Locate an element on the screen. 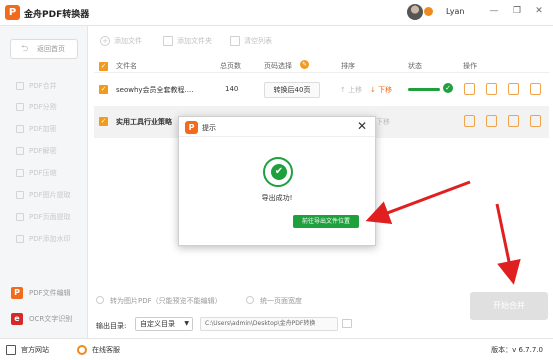  close-window-button: ✕ is located at coordinates (539, 11).